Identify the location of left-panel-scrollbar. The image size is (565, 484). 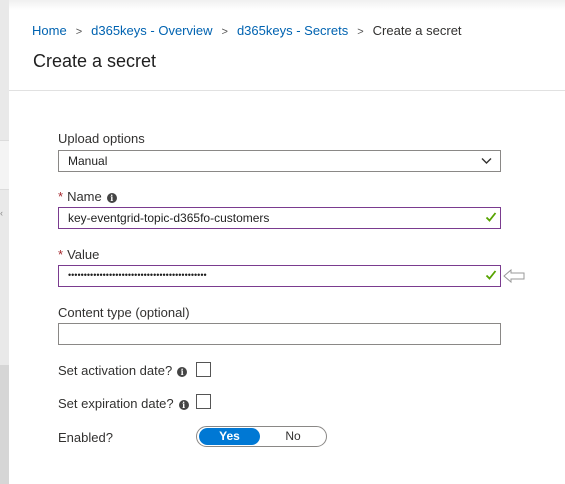
(4, 424).